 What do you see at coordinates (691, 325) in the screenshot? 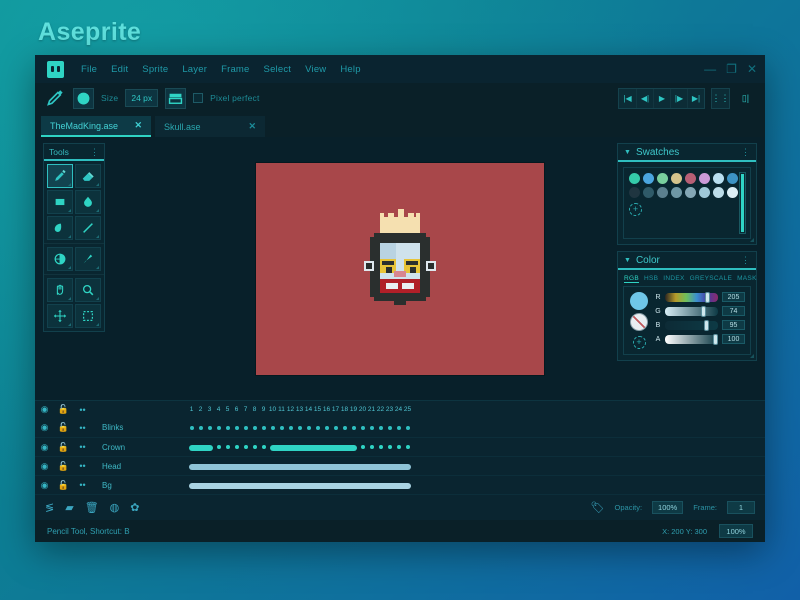
I see `slider-track-b` at bounding box center [691, 325].